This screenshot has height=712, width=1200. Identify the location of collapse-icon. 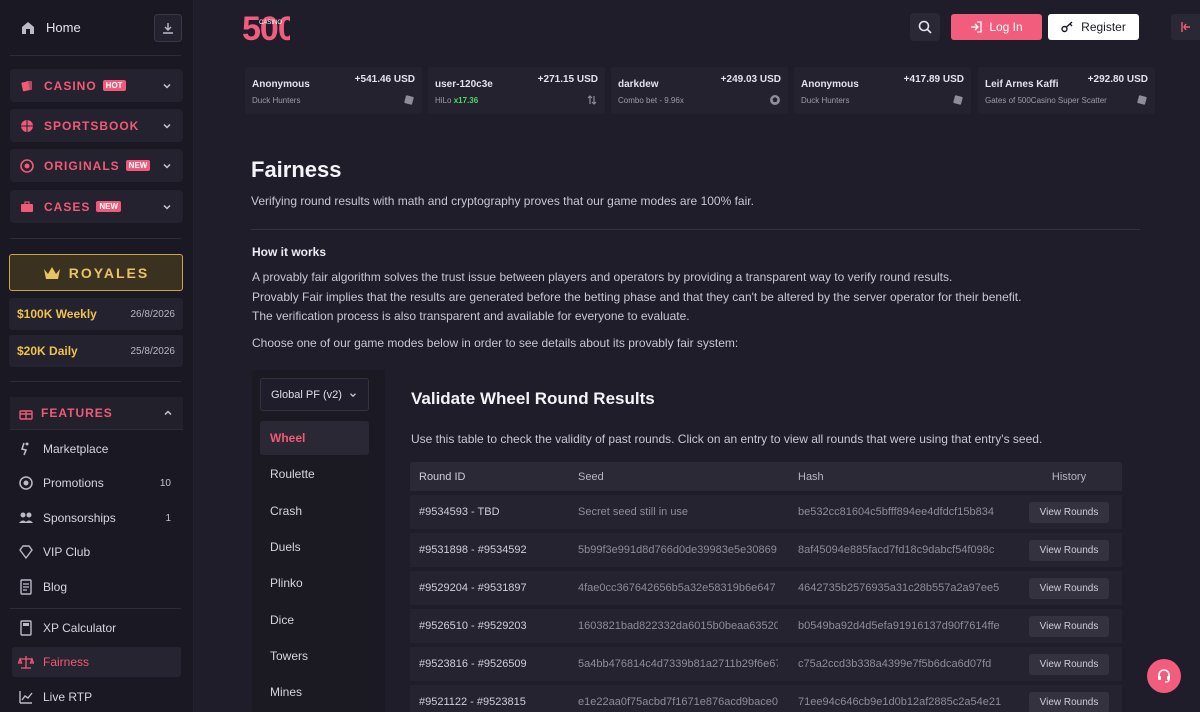
(1185, 27).